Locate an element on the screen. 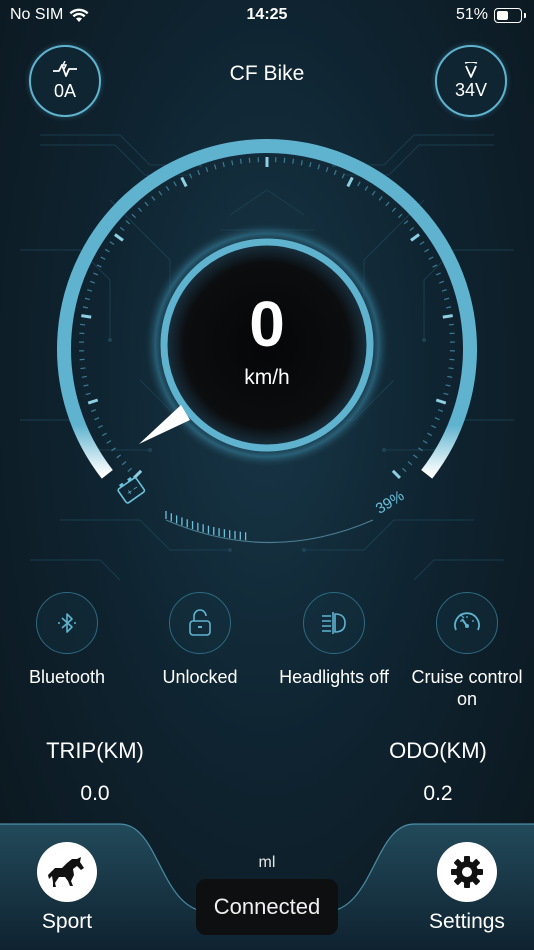 This screenshot has width=534, height=950. settings-button: Settings is located at coordinates (467, 888).